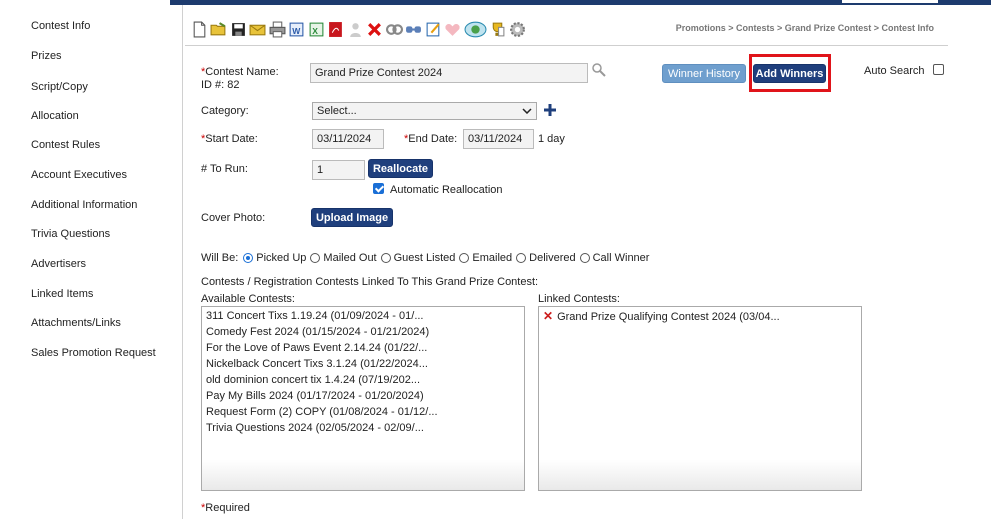 Image resolution: width=991 pixels, height=519 pixels. Describe the element at coordinates (225, 508) in the screenshot. I see `required-note: *Required` at that location.